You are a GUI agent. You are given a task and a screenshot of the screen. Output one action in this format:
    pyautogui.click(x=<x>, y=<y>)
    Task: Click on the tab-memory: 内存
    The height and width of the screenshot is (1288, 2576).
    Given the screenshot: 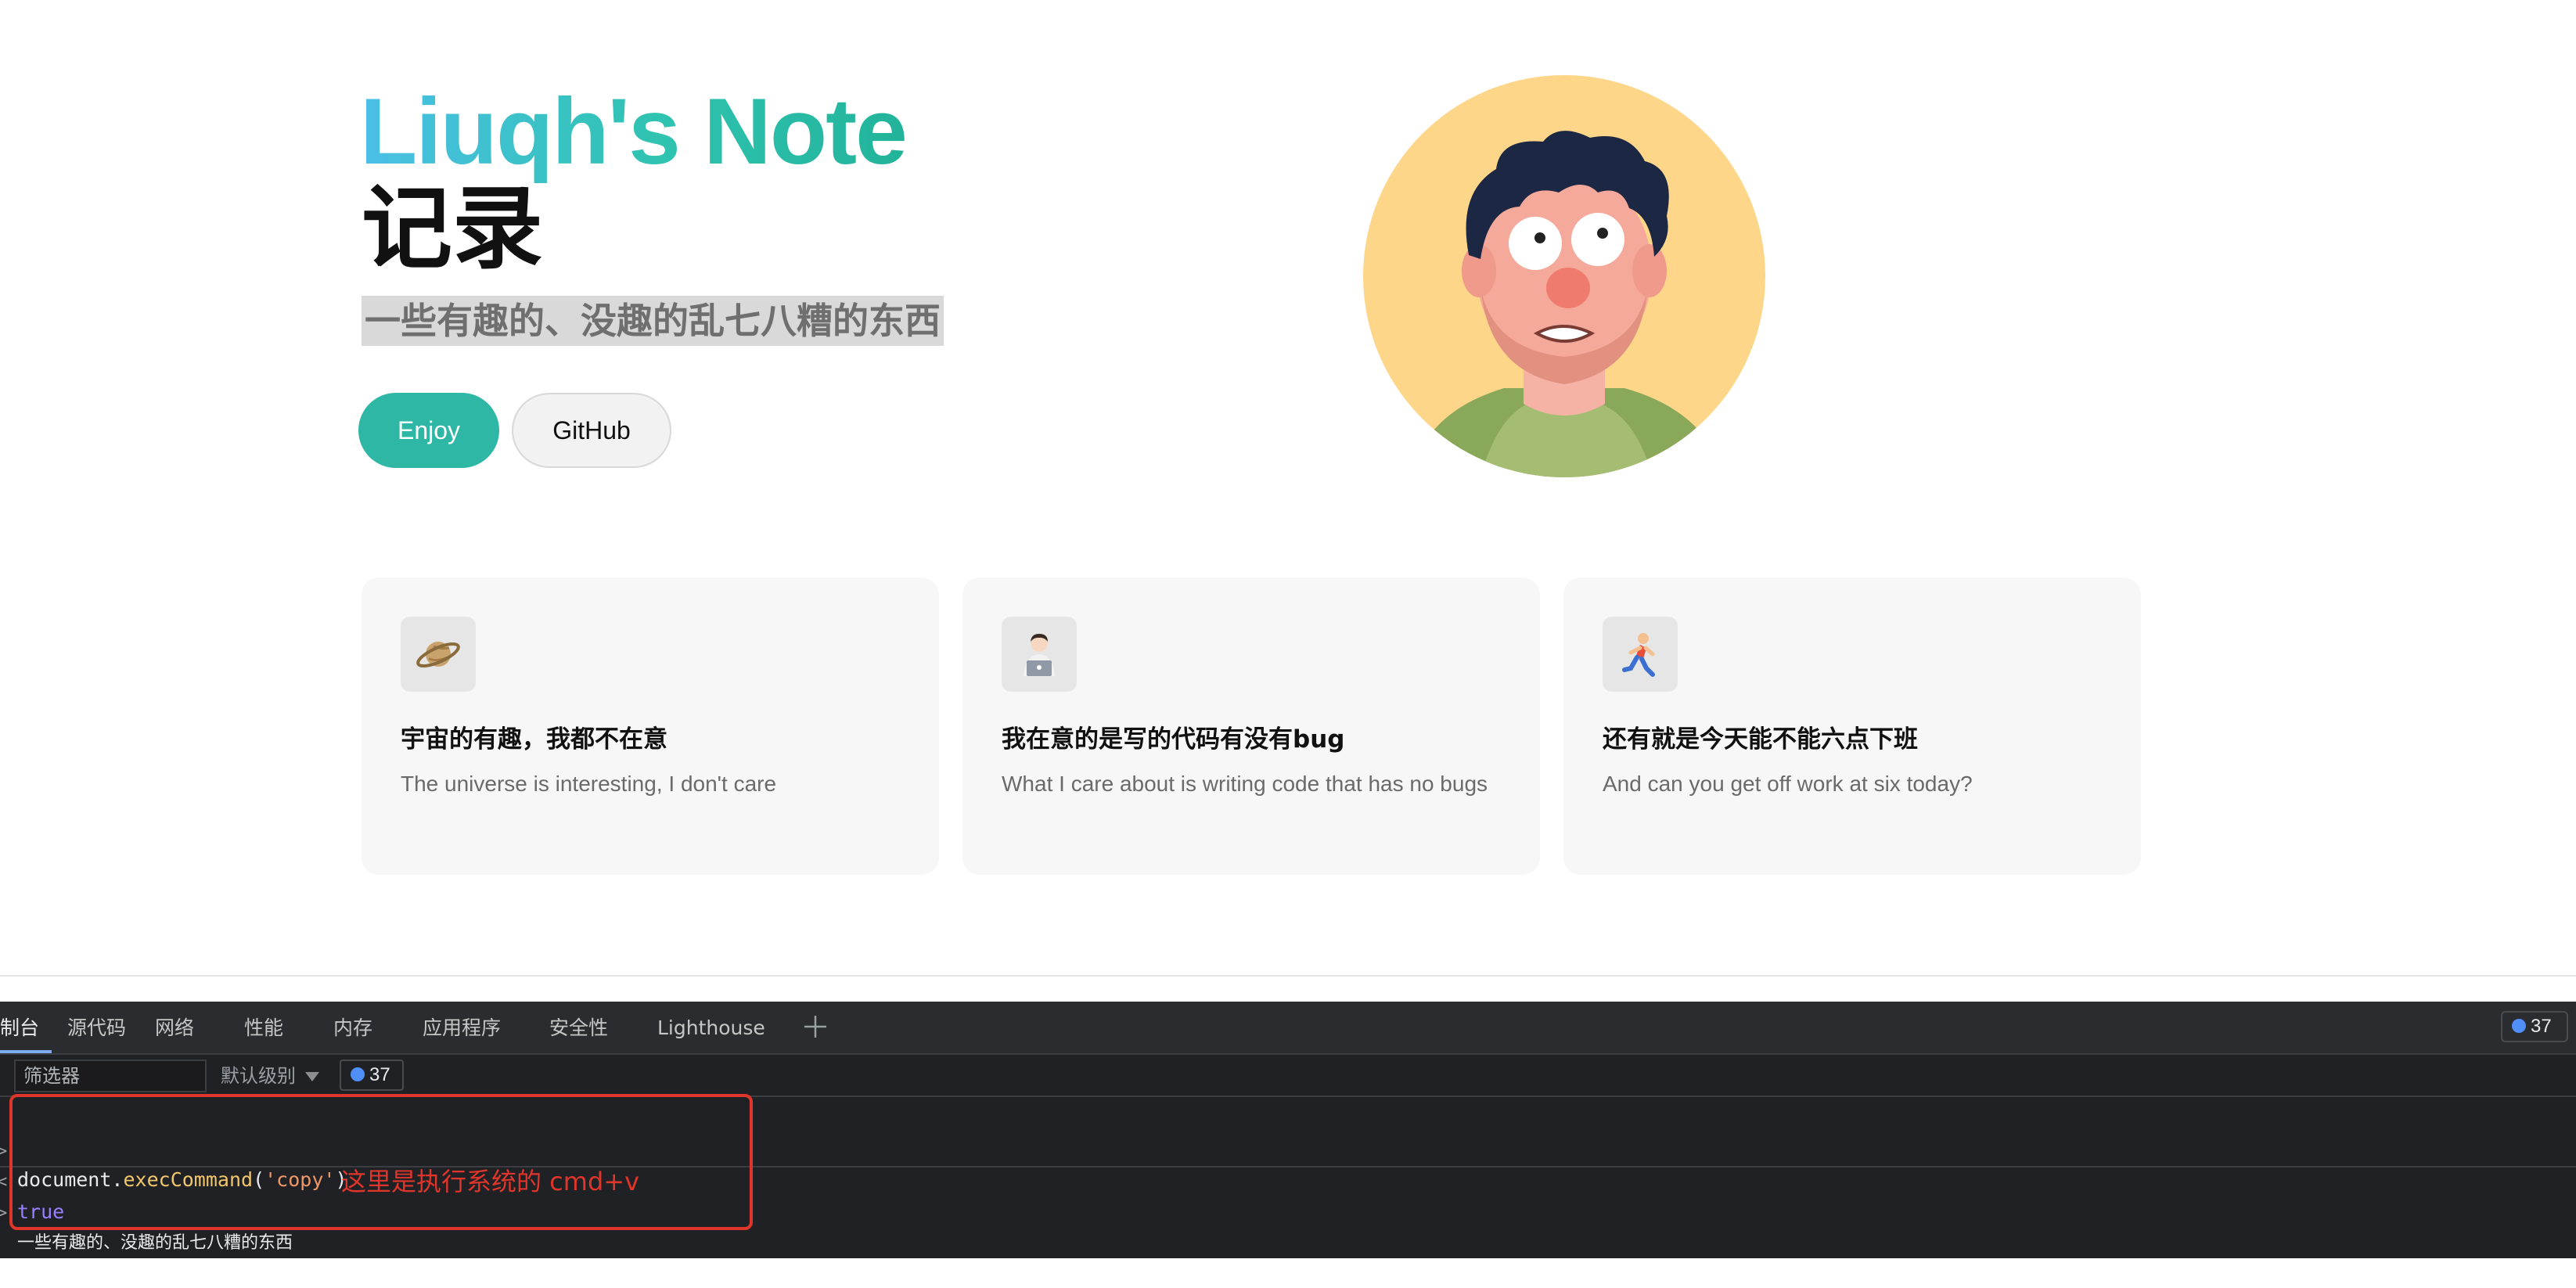 What is the action you would take?
    pyautogui.click(x=353, y=1027)
    